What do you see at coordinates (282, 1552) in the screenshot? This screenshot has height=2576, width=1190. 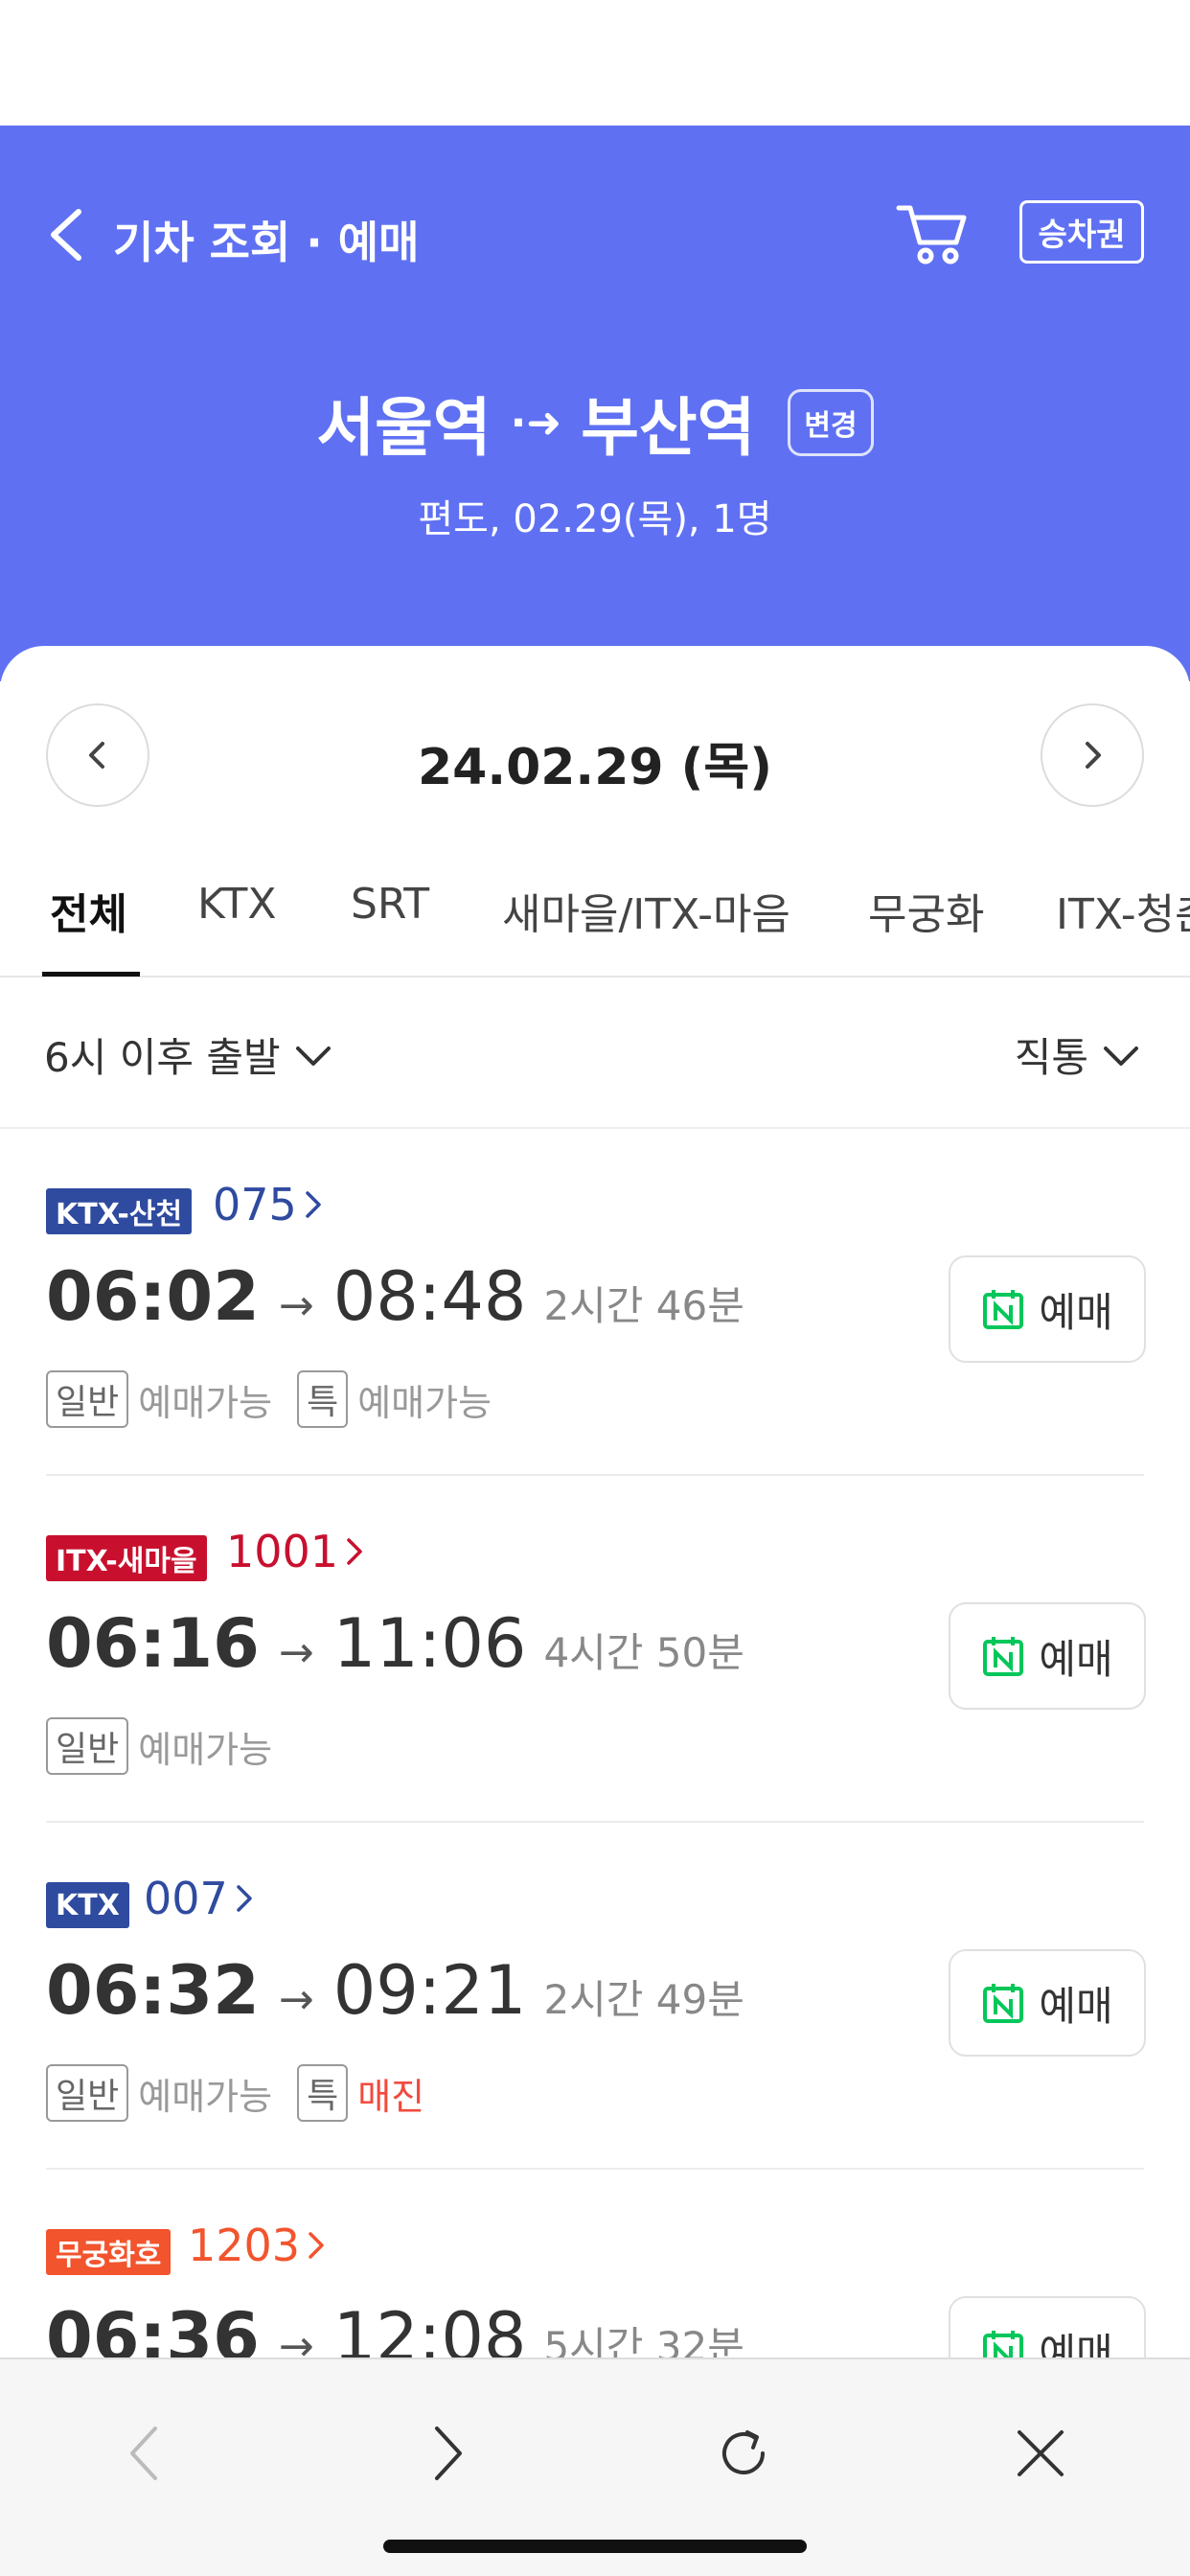 I see `train-number: 1001` at bounding box center [282, 1552].